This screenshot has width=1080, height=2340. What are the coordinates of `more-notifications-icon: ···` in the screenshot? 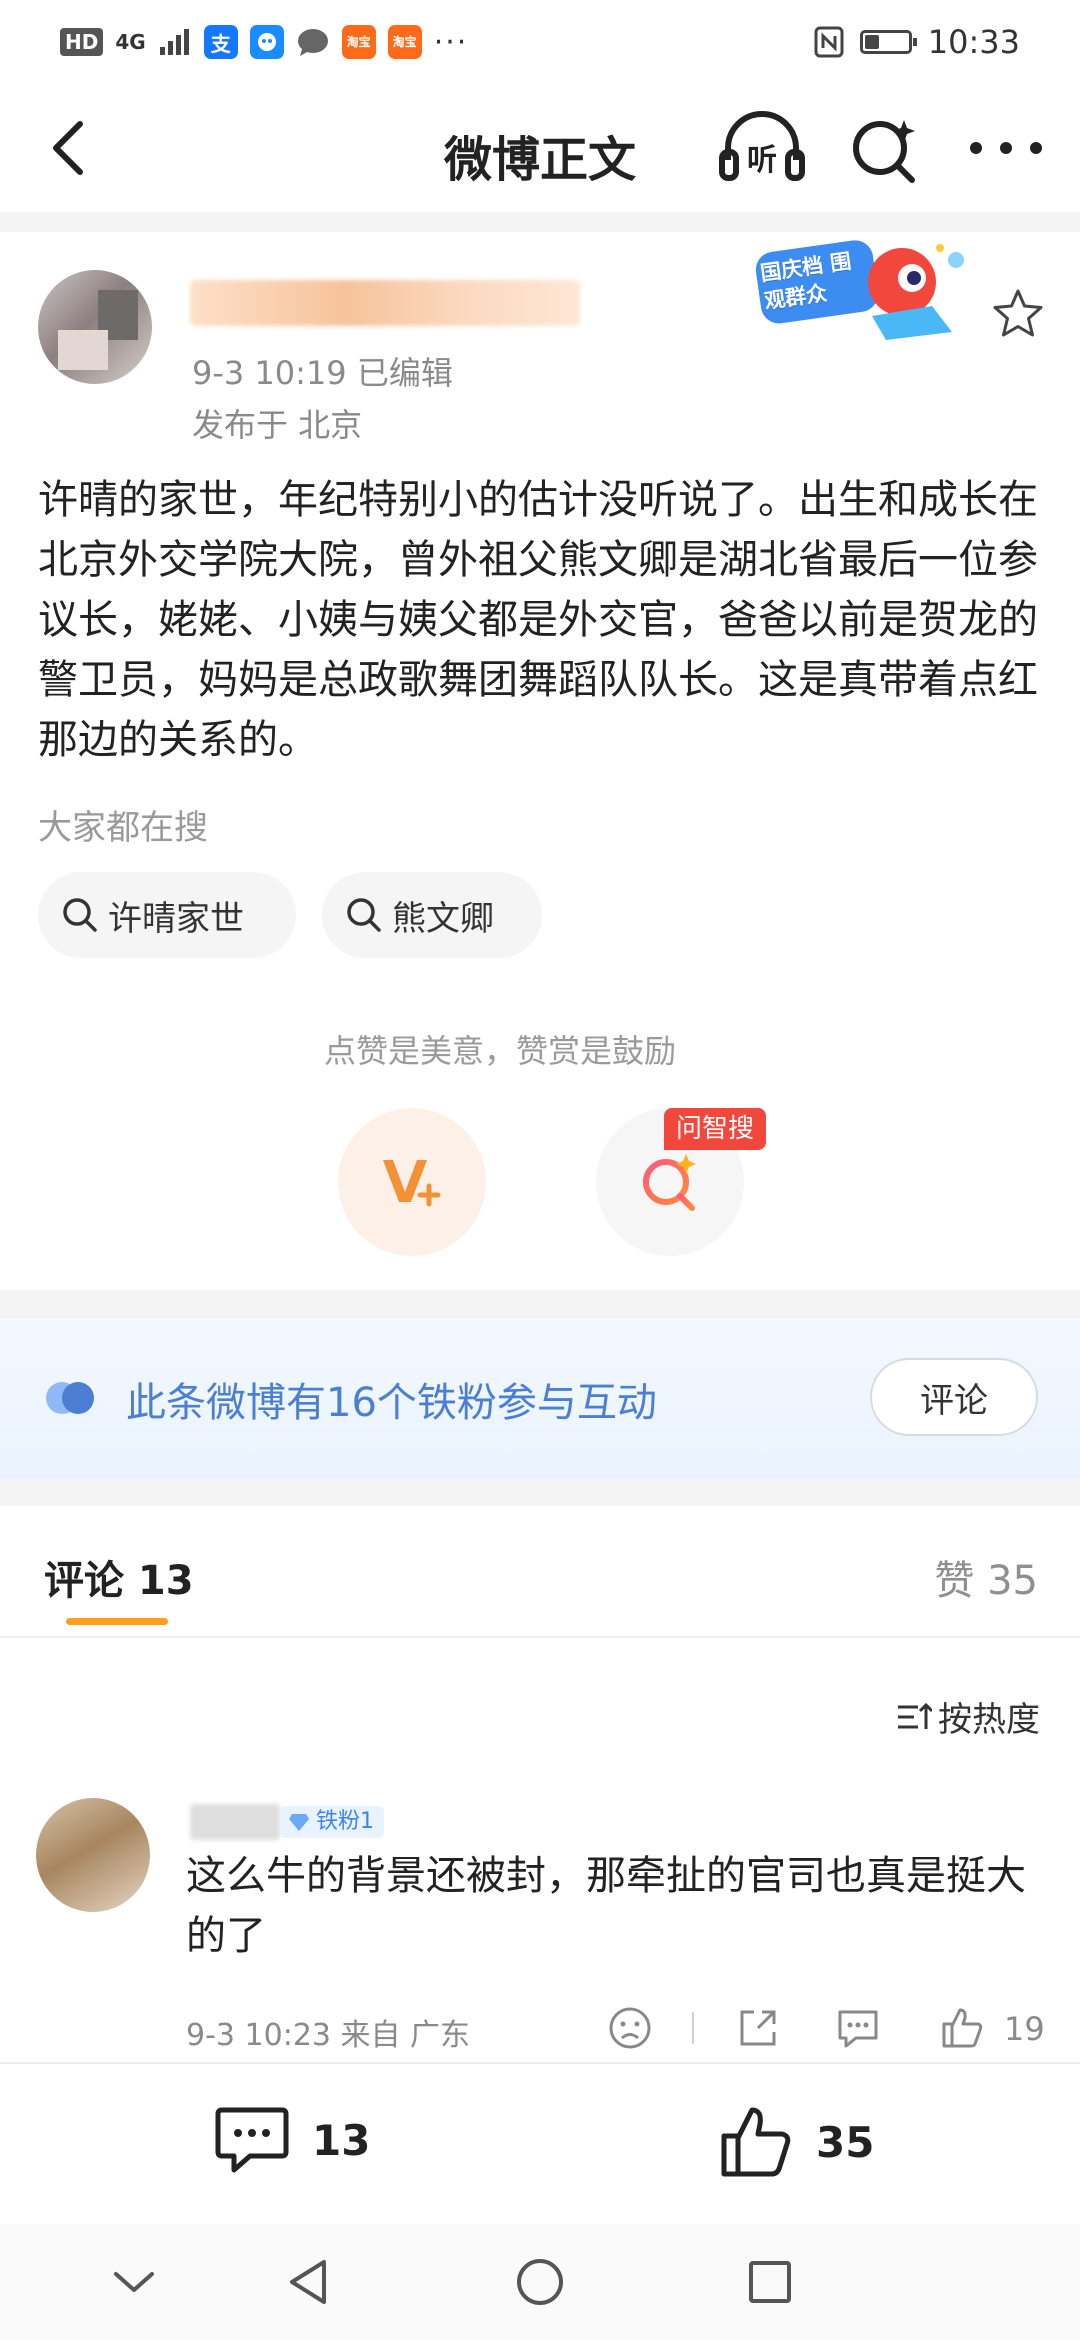 It's located at (451, 42).